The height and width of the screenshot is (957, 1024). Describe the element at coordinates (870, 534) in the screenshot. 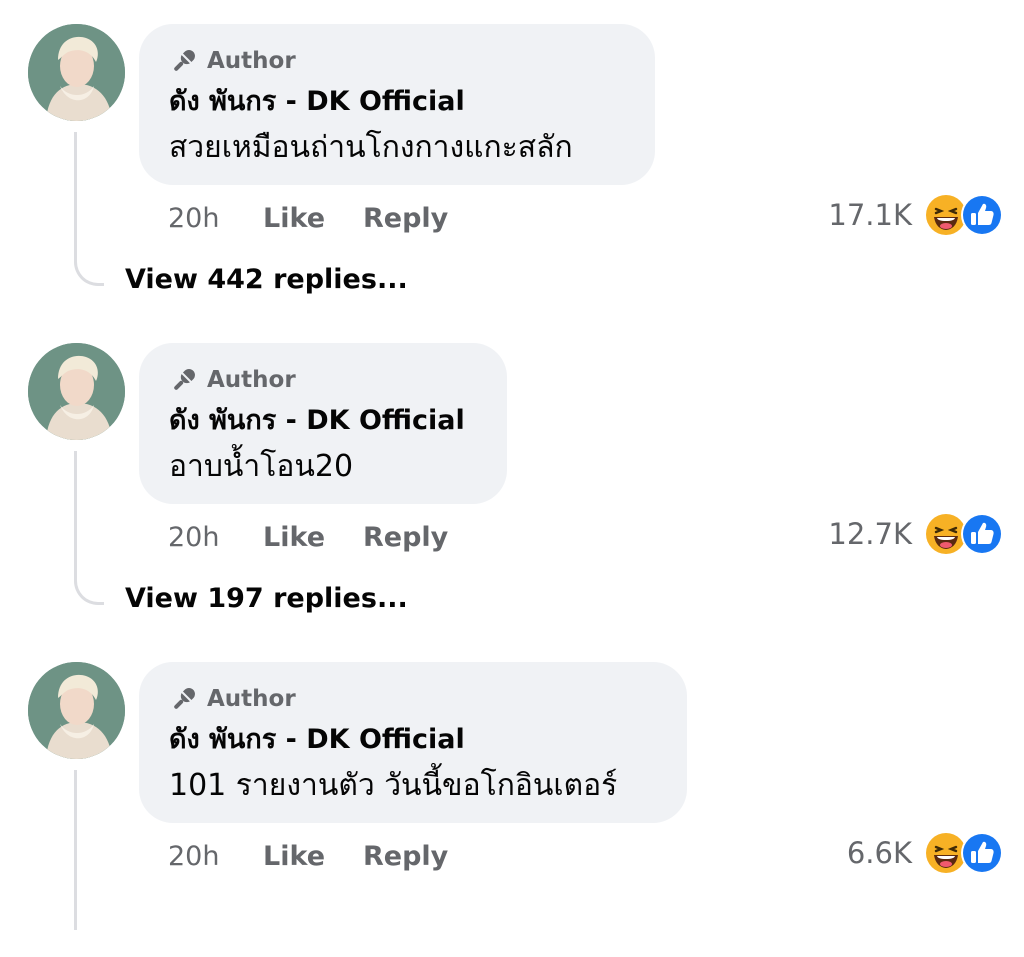

I see `reaction-count: 12.7K` at that location.